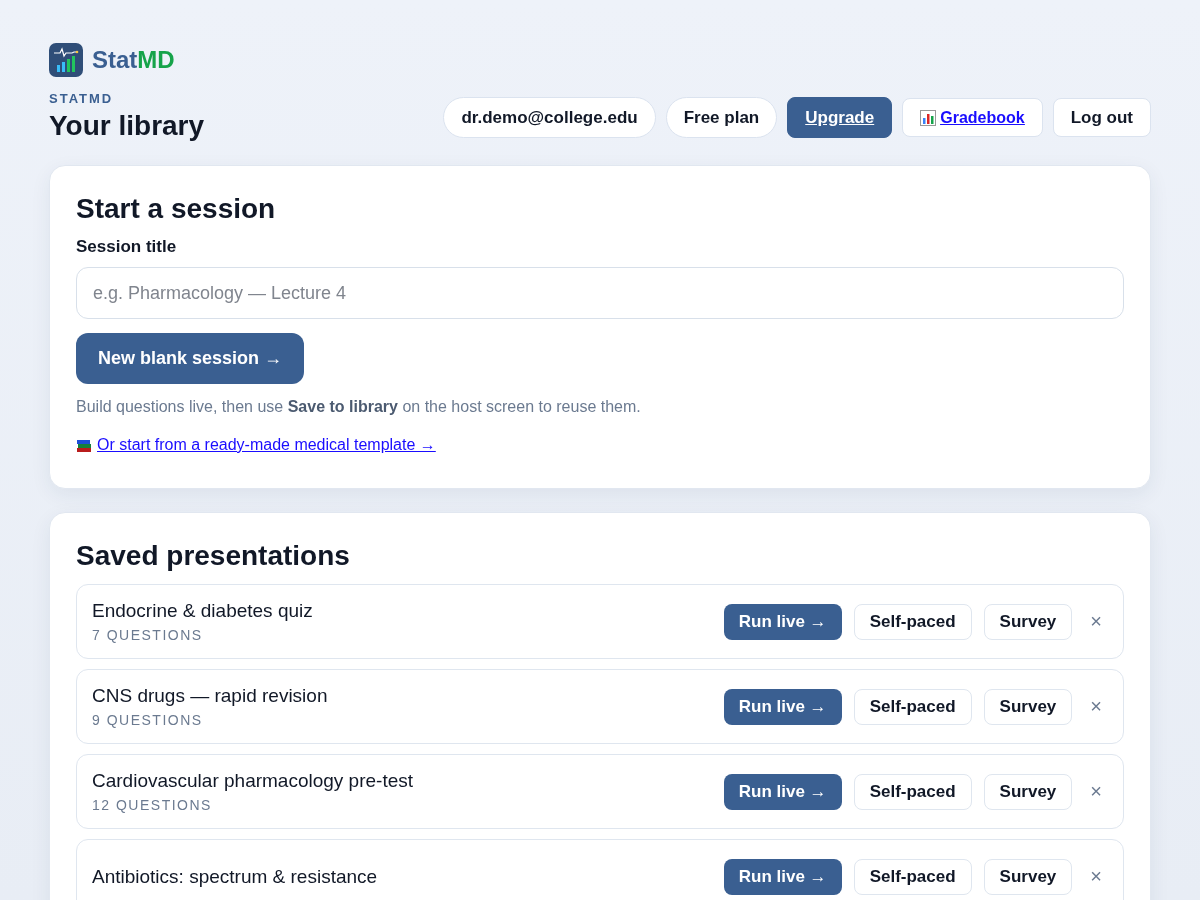 This screenshot has width=1200, height=900. What do you see at coordinates (202, 611) in the screenshot?
I see `presentation-title: Endocrine & diabetes quiz` at bounding box center [202, 611].